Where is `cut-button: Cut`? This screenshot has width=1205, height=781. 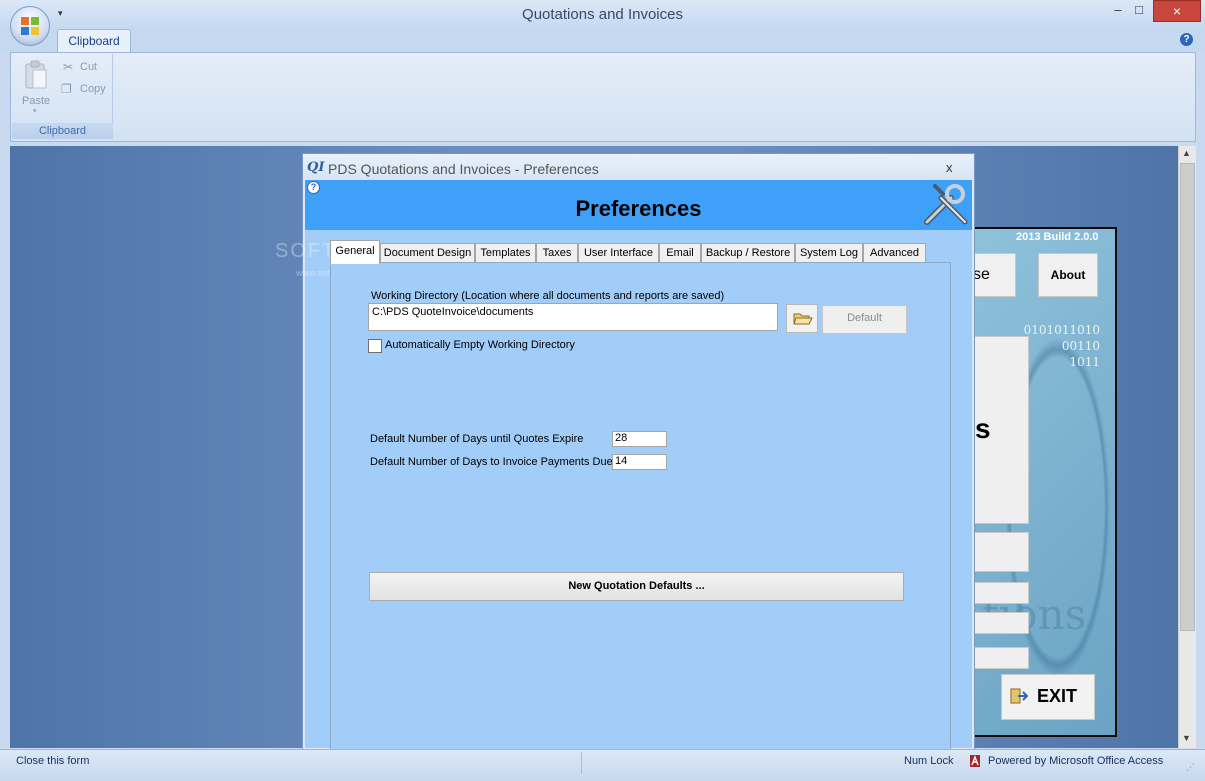
cut-button: Cut is located at coordinates (88, 67).